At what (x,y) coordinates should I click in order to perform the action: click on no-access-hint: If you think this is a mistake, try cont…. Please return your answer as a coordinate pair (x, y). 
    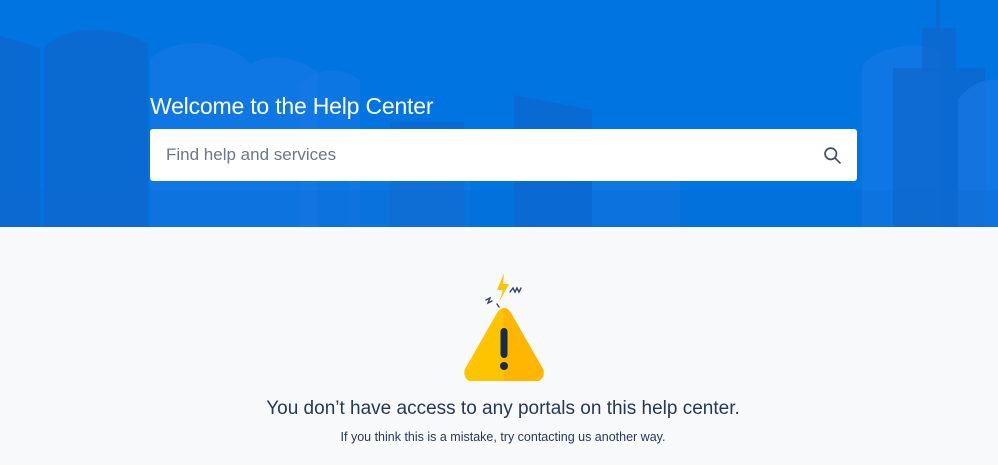
    Looking at the image, I should click on (503, 437).